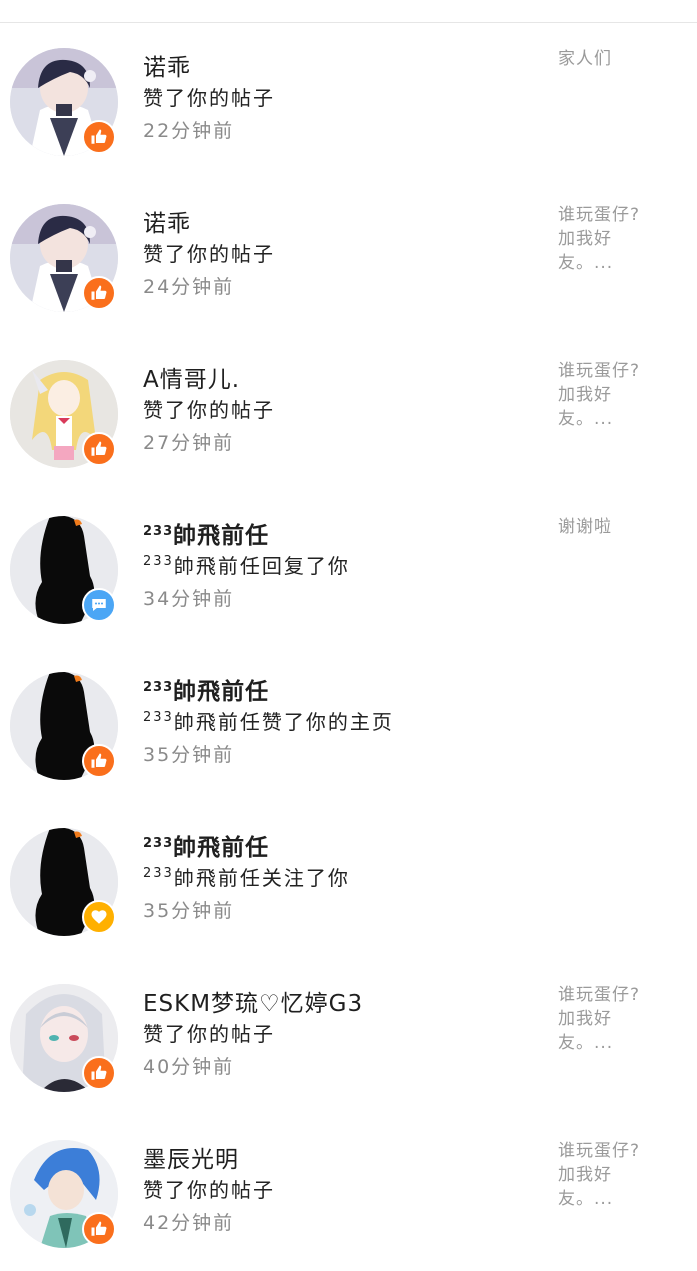  I want to click on user-name: ESKM梦琉♡忆婷G3, so click(253, 1001).